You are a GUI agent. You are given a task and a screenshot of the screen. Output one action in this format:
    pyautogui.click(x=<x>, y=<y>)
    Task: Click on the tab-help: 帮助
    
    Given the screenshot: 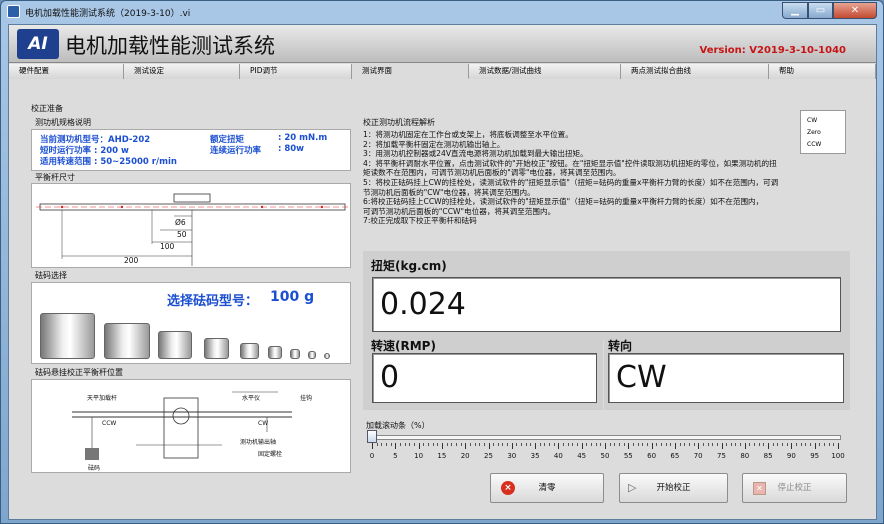 What is the action you would take?
    pyautogui.click(x=822, y=71)
    